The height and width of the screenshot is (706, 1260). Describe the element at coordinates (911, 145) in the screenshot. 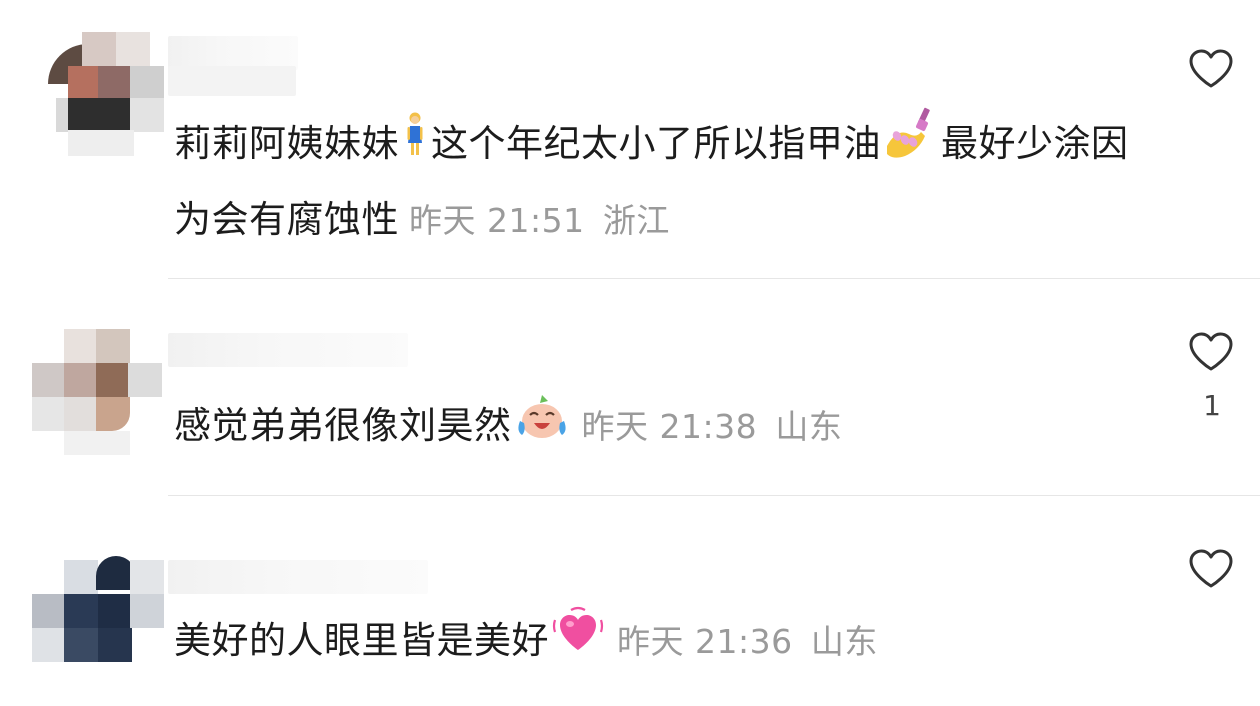

I see `nail-polish-icon` at that location.